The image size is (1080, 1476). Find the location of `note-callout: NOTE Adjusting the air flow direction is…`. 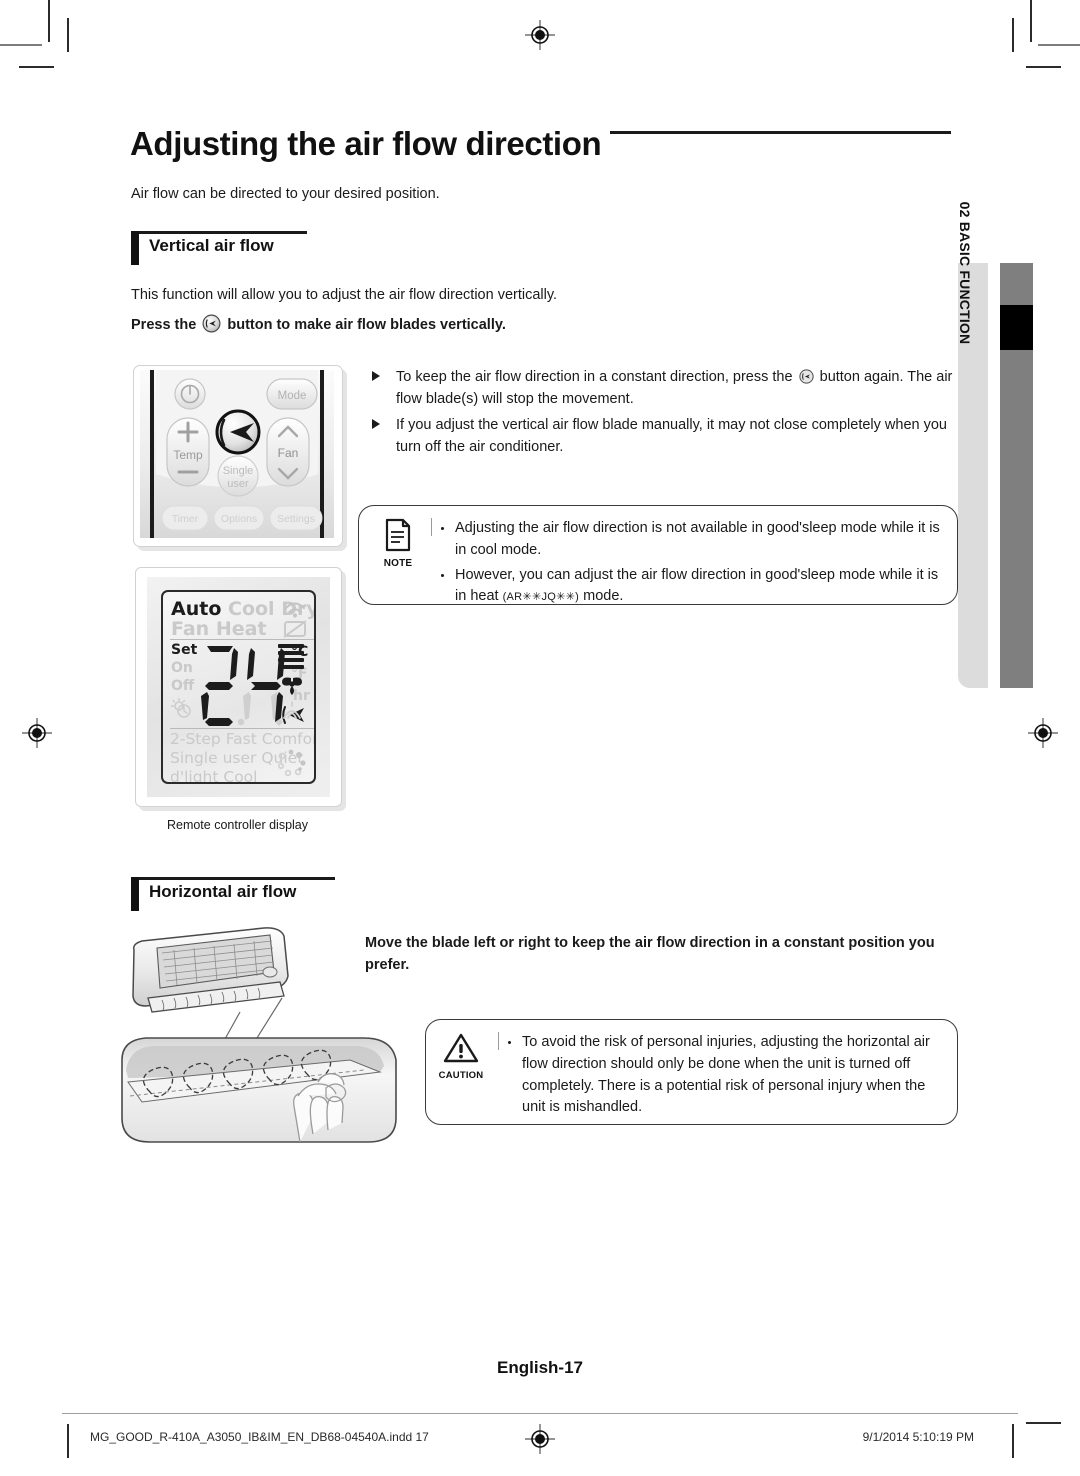

note-callout: NOTE Adjusting the air flow direction is… is located at coordinates (658, 555).